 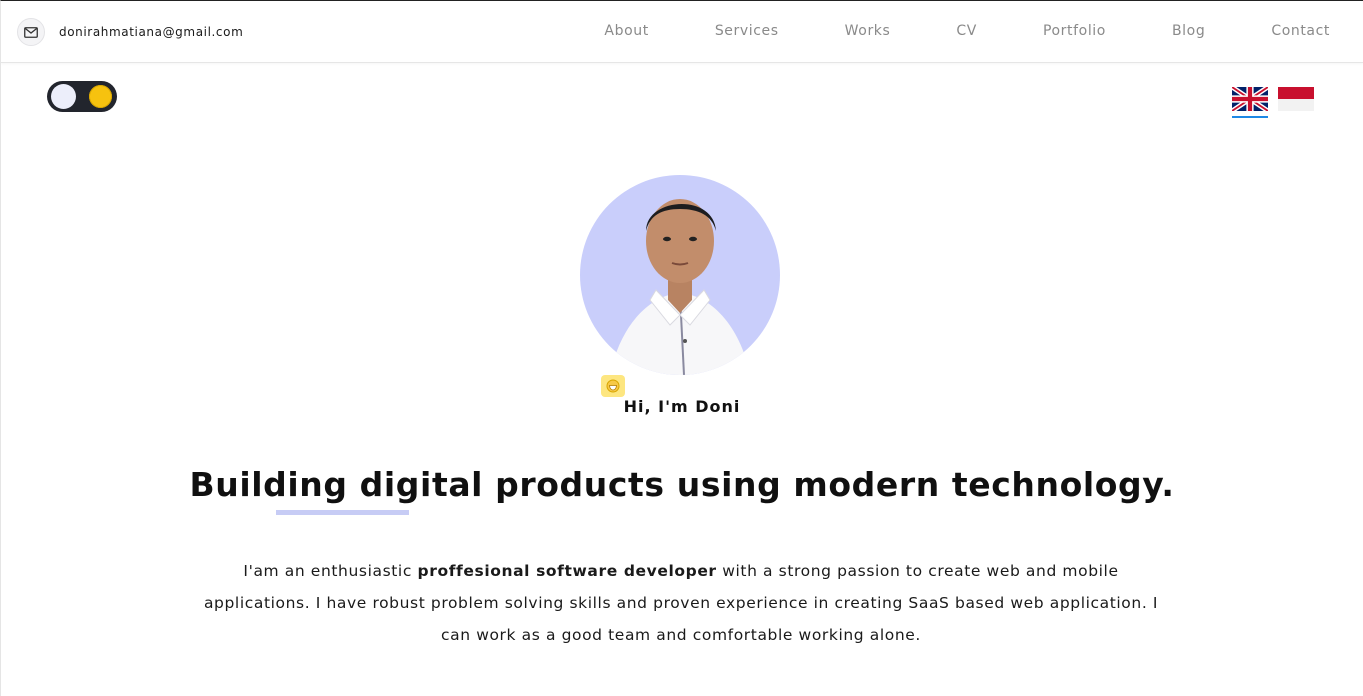 What do you see at coordinates (1300, 31) in the screenshot?
I see `nav-contact: Contact` at bounding box center [1300, 31].